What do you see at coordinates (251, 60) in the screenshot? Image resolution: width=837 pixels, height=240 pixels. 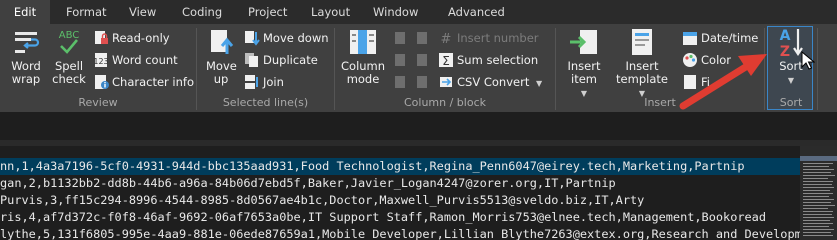 I see `duplicate-icon` at bounding box center [251, 60].